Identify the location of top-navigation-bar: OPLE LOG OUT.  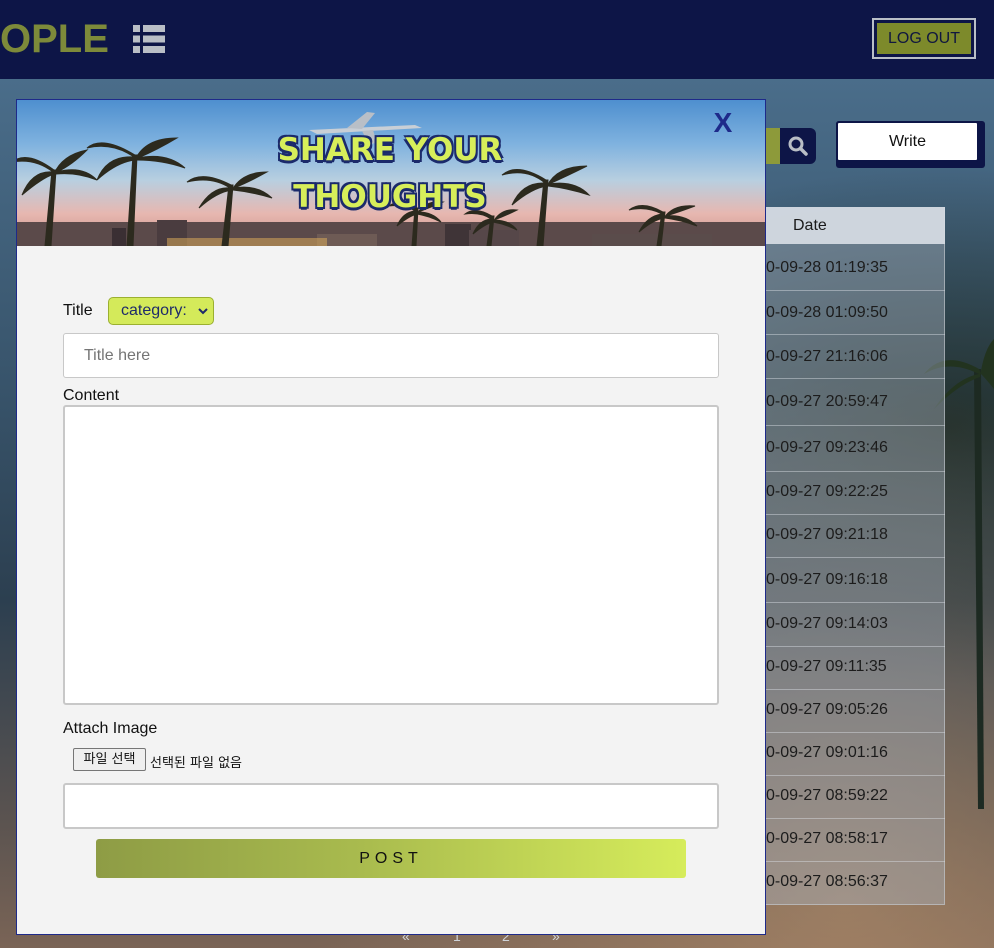
(497, 39).